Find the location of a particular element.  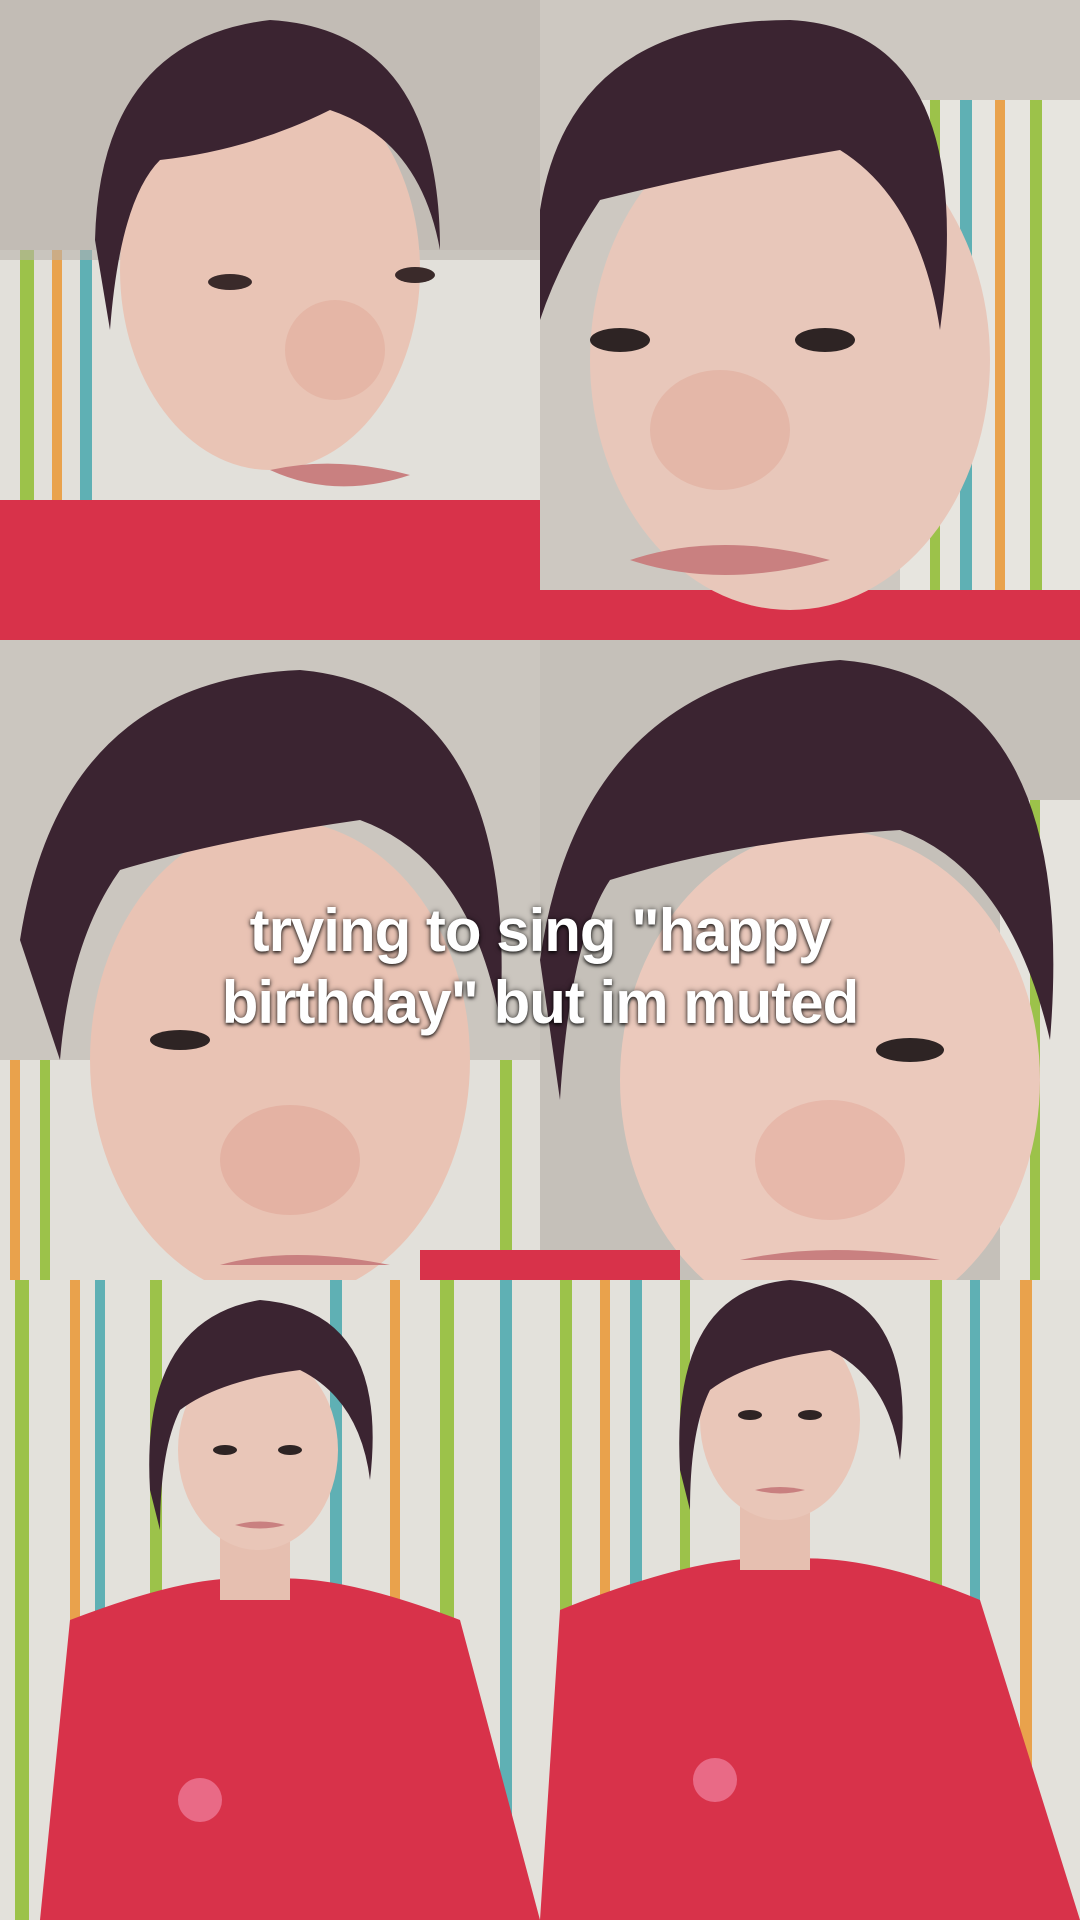

caption-line-1: trying to sing "happy is located at coordinates (540, 930).